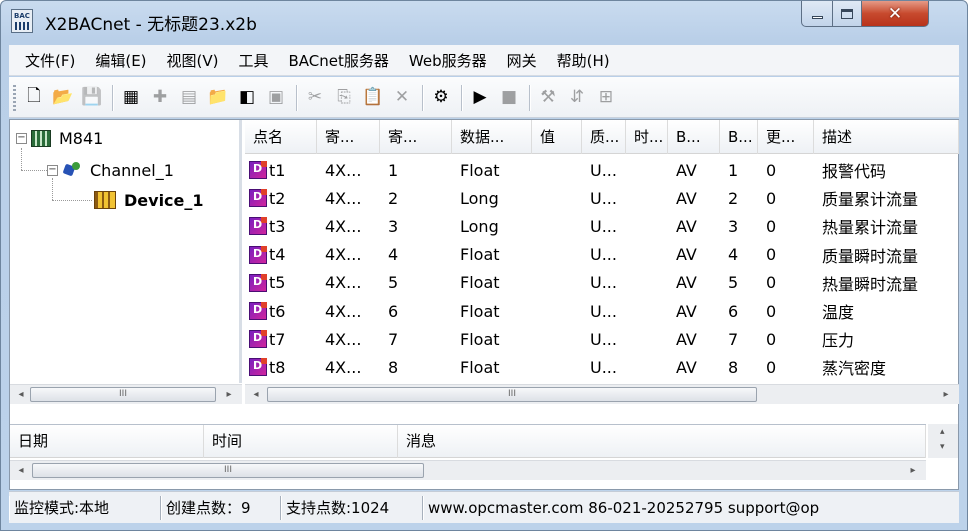 The image size is (968, 531). What do you see at coordinates (509, 97) in the screenshot?
I see `stop-icon: ■` at bounding box center [509, 97].